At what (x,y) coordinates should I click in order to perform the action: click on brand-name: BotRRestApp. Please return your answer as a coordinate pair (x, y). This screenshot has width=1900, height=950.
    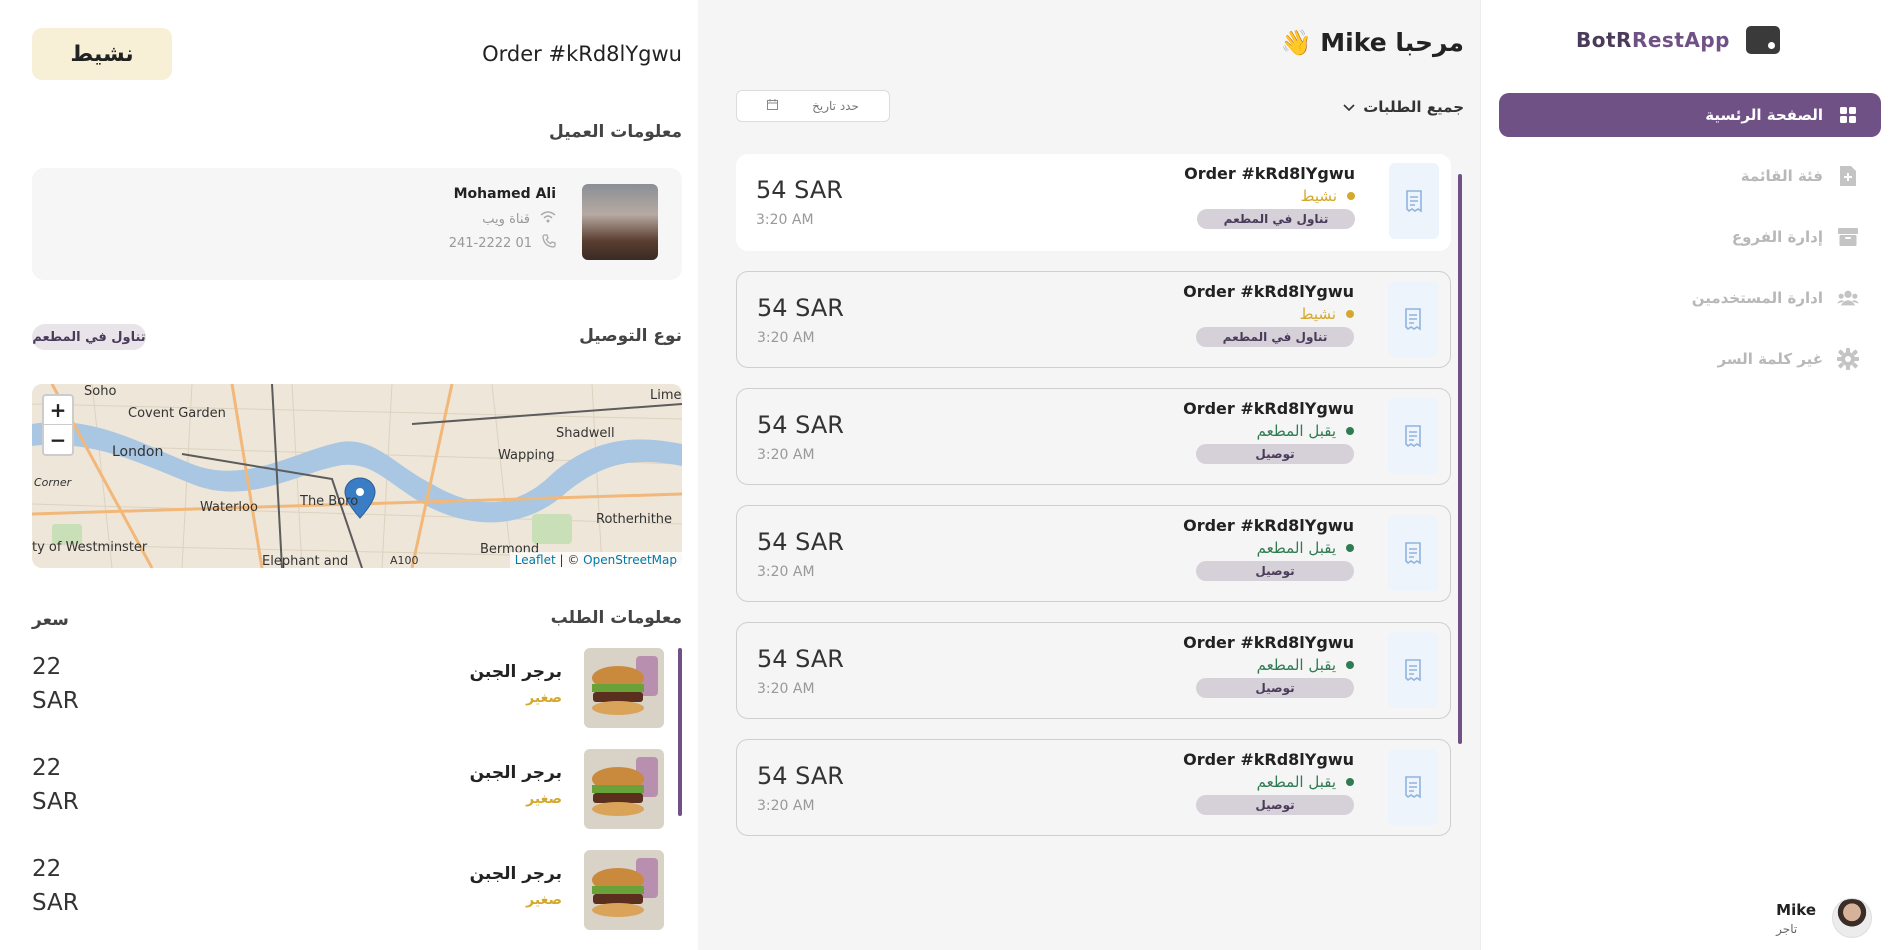
    Looking at the image, I should click on (1653, 40).